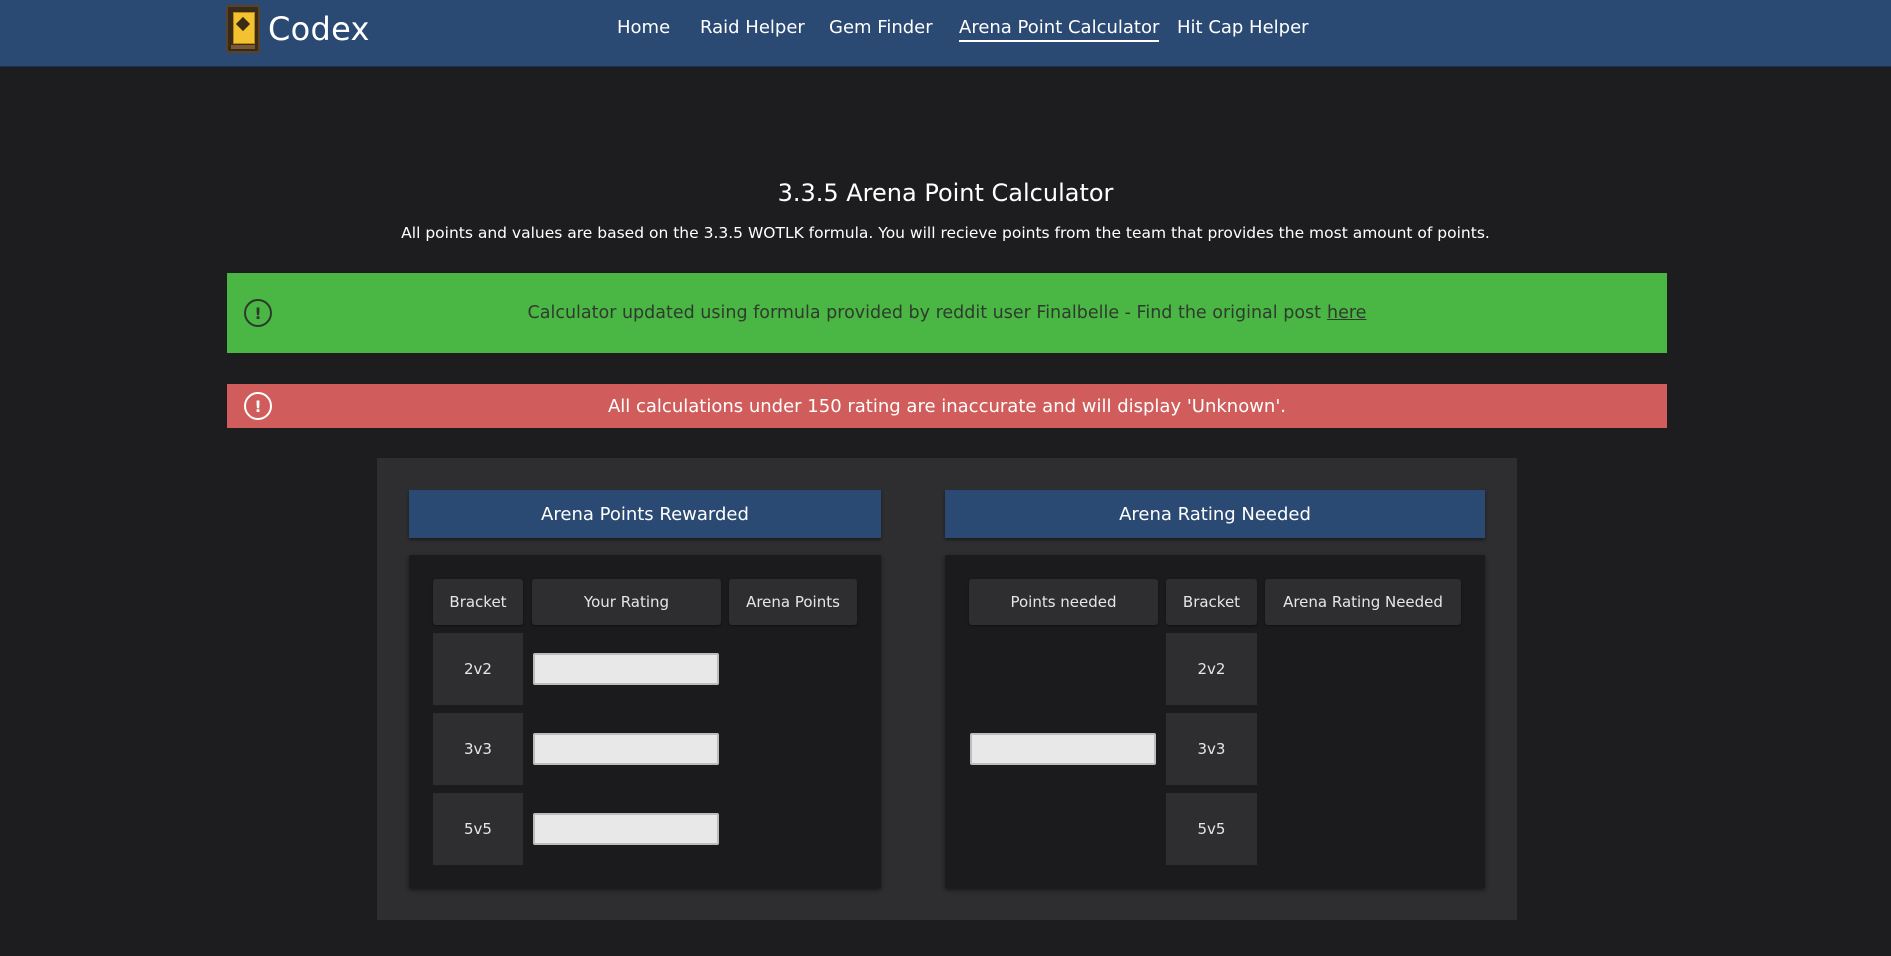  I want to click on points-rewarded-header: Arena Points Rewarded, so click(645, 514).